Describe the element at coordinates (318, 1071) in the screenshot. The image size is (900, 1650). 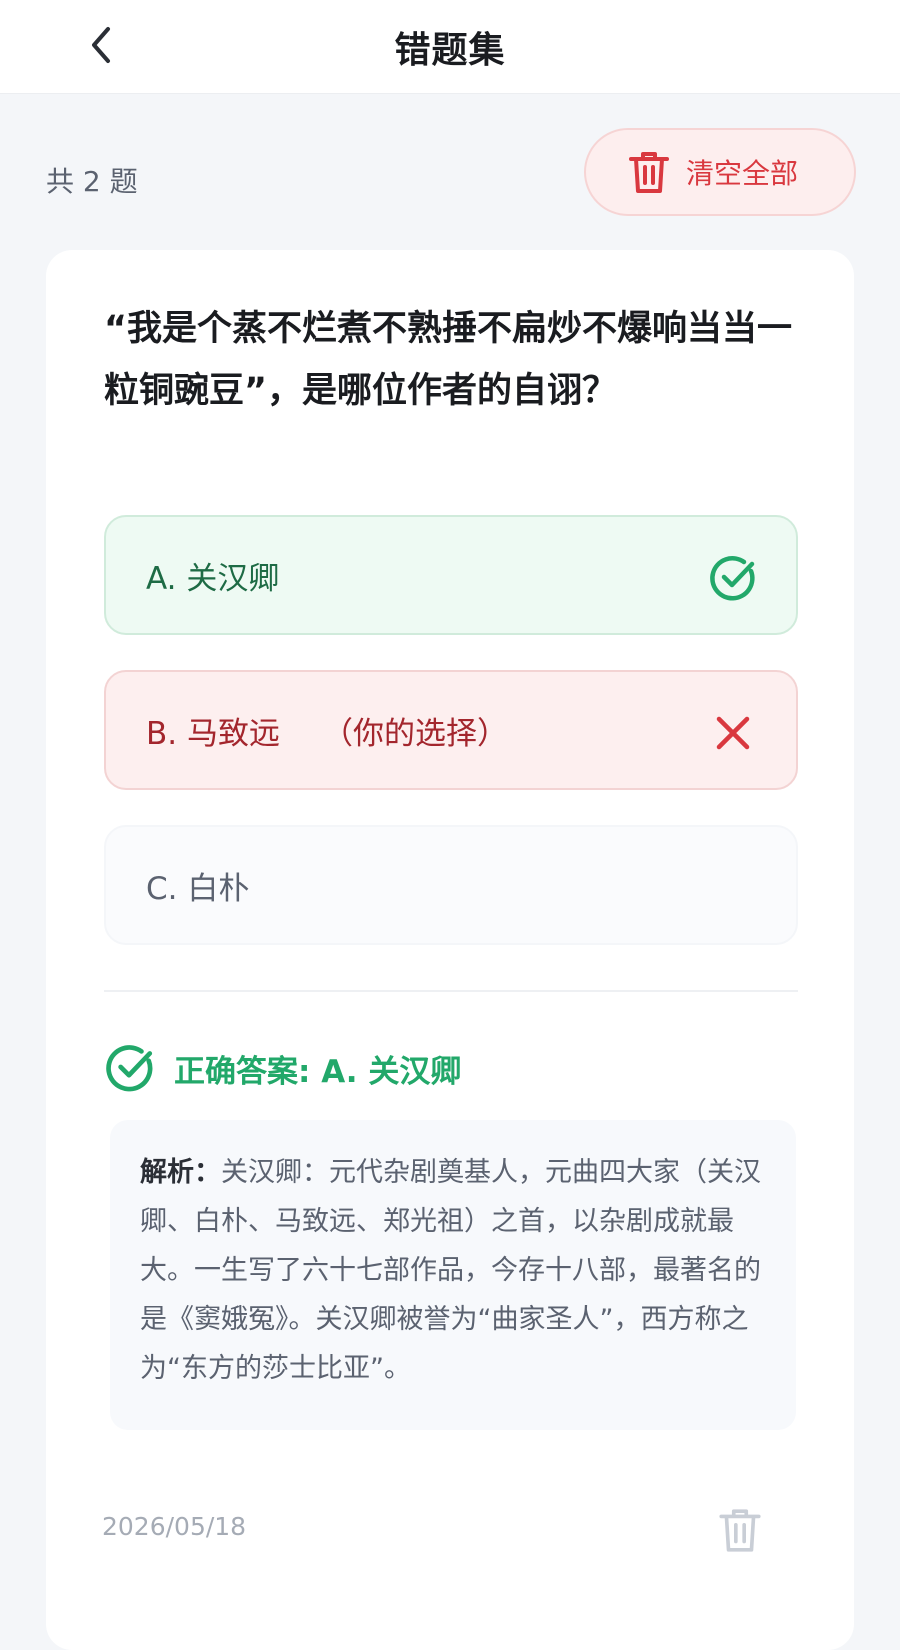
I see `correct-answer-text: 正确答案: A. 关汉卿` at that location.